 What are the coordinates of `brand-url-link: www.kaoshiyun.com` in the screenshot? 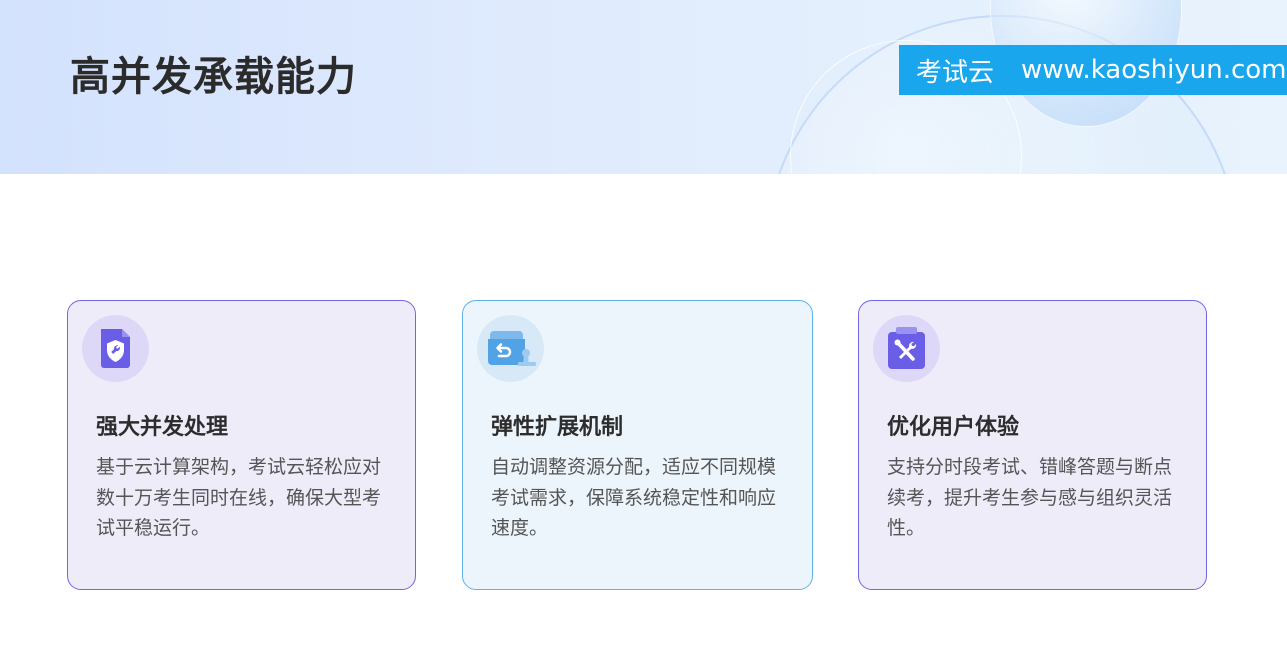 It's located at (1154, 70).